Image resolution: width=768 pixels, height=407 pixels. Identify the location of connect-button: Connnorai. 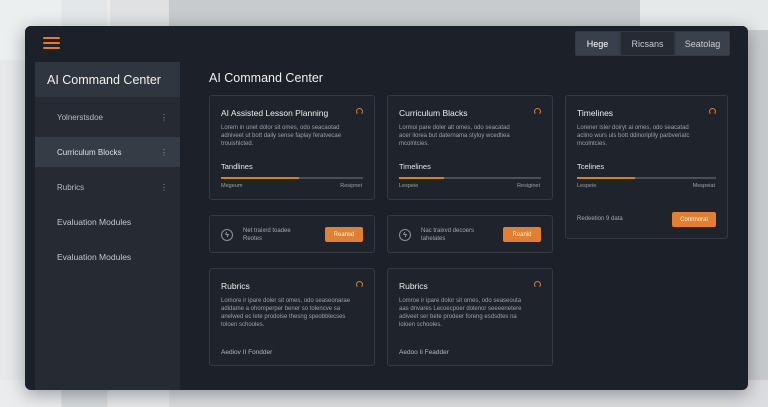
(694, 219).